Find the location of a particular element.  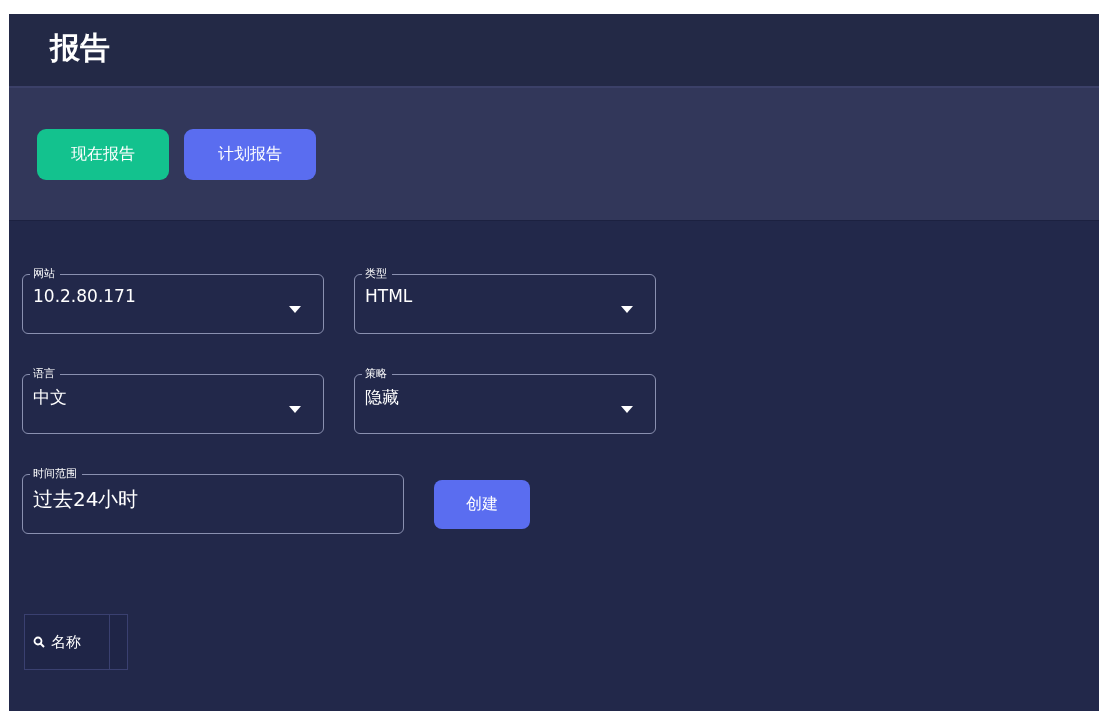

select-field: 网站 10.2.80.171 is located at coordinates (173, 300).